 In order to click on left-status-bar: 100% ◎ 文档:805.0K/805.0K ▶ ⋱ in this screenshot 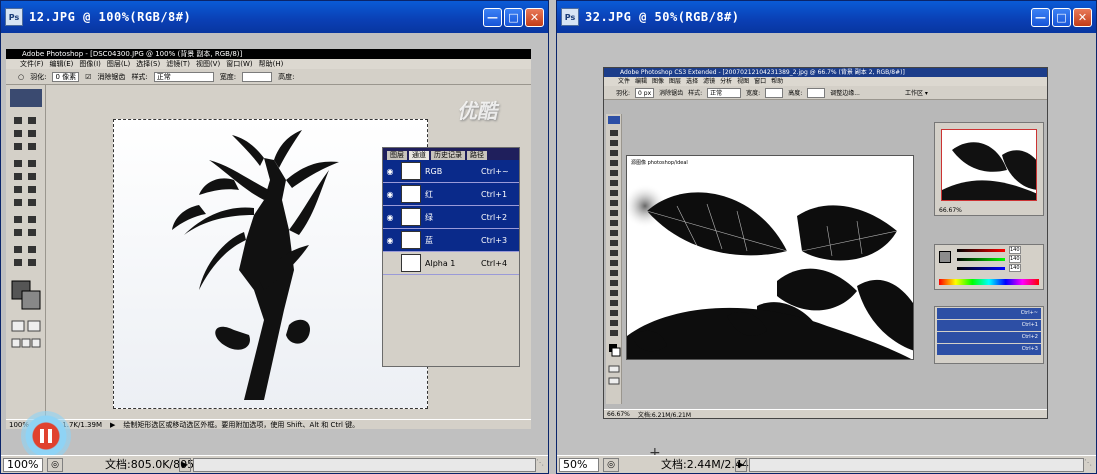, I will do `click(274, 464)`.